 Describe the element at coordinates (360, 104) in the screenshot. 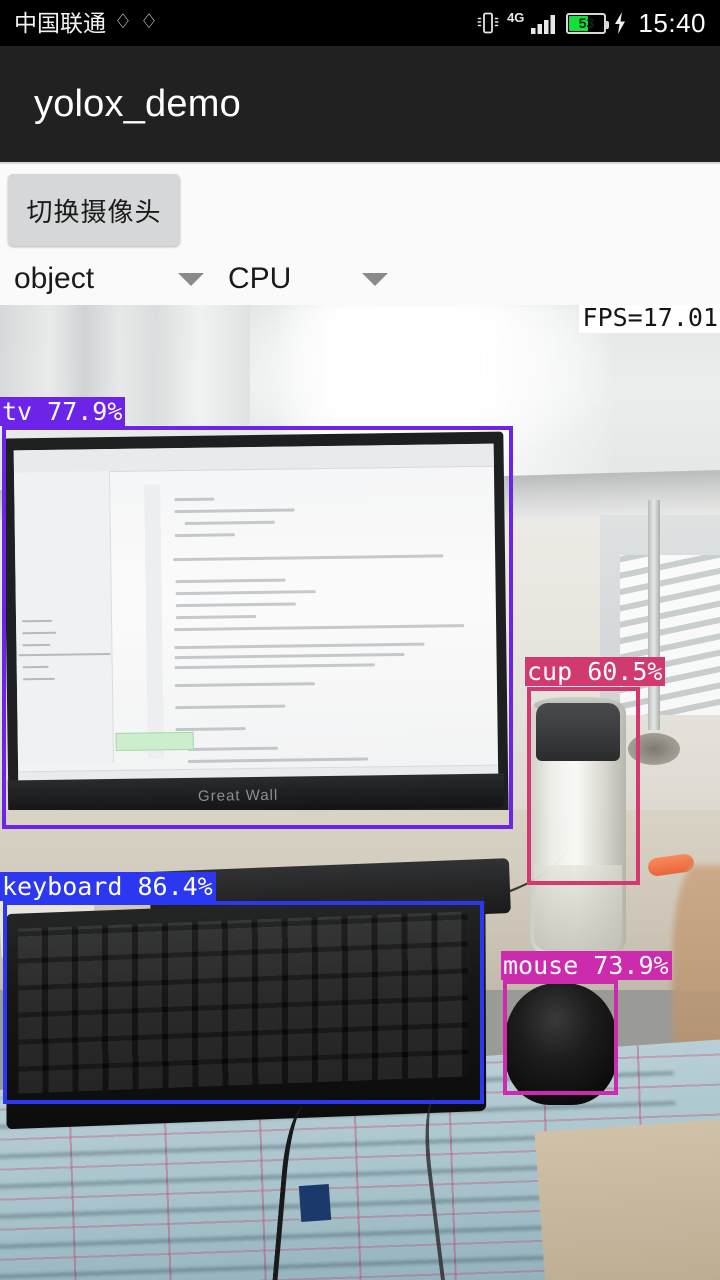

I see `action-bar: yolox_demo` at that location.